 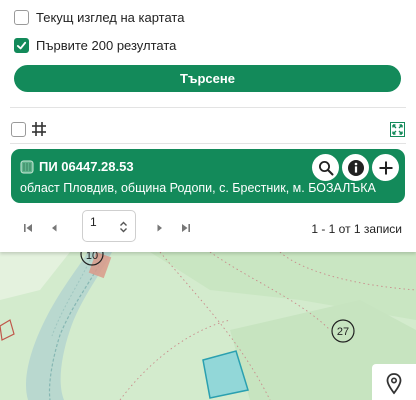 I want to click on last-page-button, so click(x=186, y=228).